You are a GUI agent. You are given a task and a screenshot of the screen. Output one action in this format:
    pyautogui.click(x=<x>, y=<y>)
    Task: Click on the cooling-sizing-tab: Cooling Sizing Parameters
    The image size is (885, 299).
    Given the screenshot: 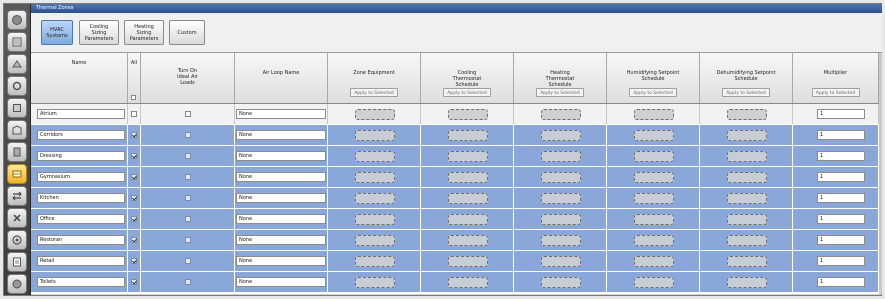 What is the action you would take?
    pyautogui.click(x=99, y=32)
    